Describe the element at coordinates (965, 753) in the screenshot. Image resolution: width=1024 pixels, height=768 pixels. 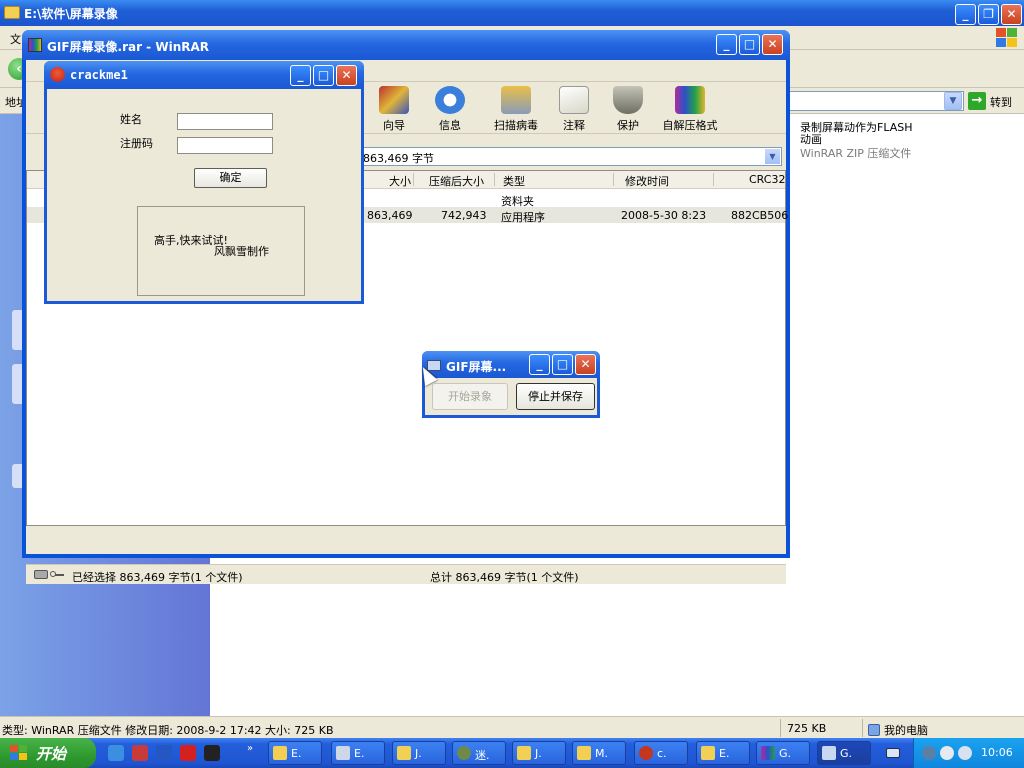
I see `security-icon` at that location.